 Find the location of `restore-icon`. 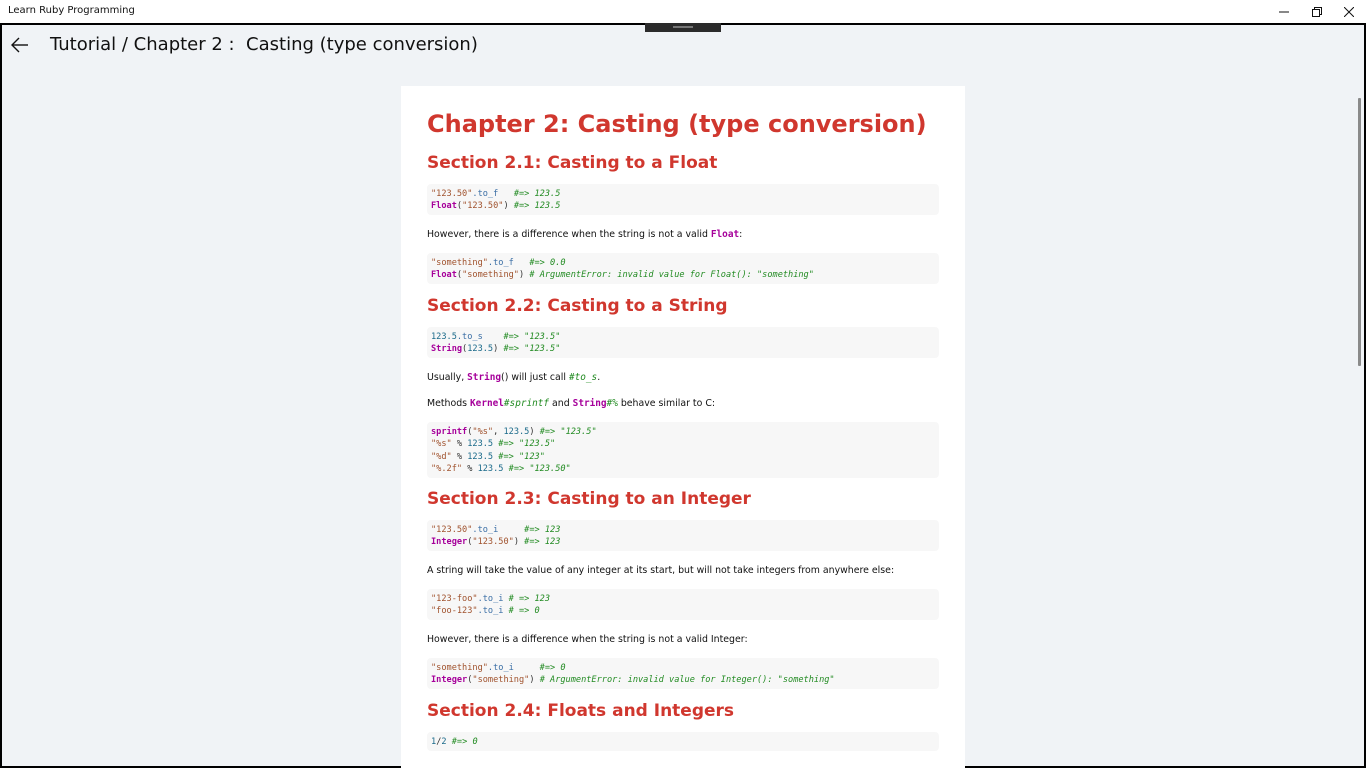

restore-icon is located at coordinates (1317, 11).